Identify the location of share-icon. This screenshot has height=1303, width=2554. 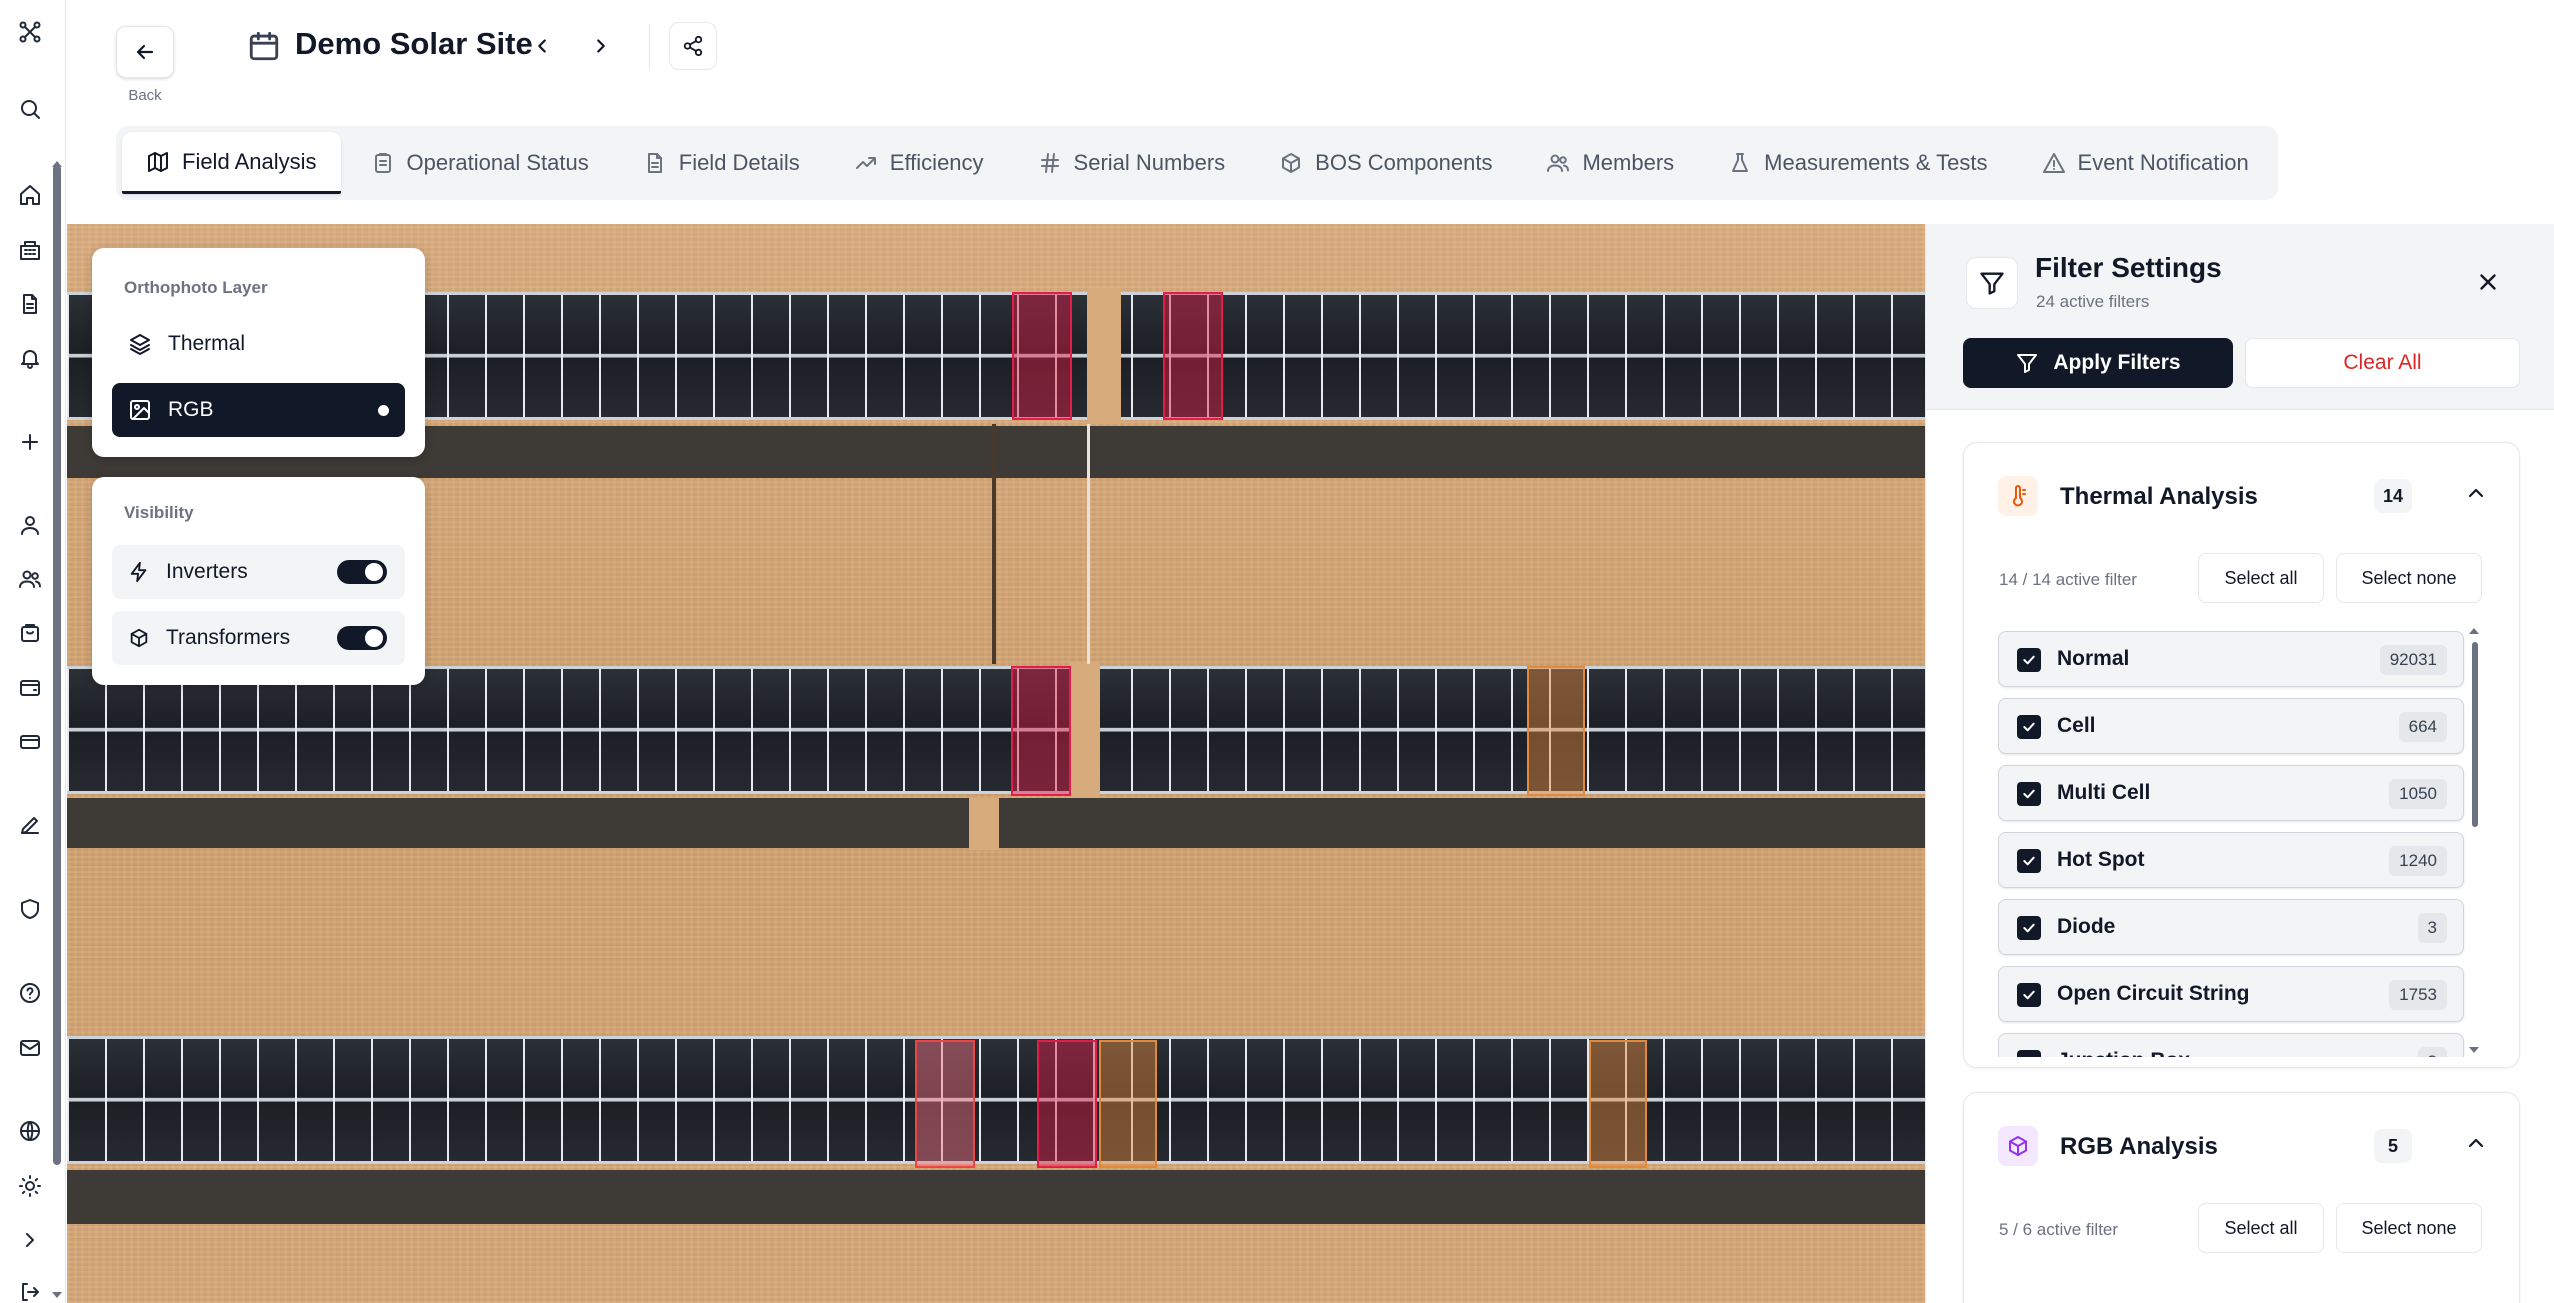
(693, 46).